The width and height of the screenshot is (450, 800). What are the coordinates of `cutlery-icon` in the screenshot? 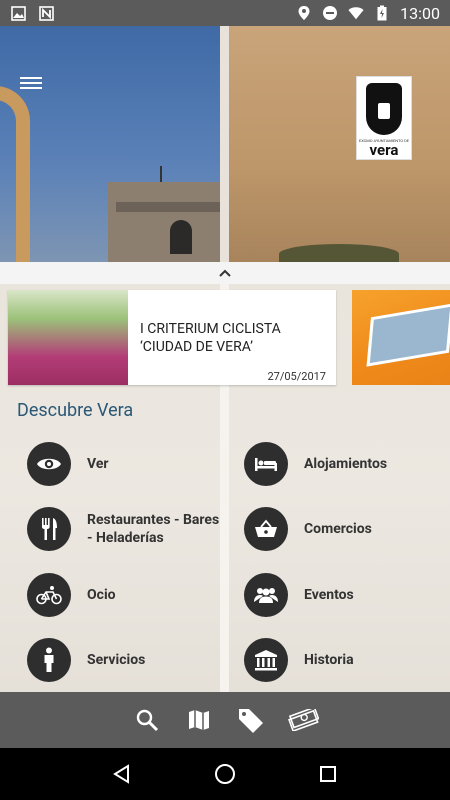 It's located at (49, 529).